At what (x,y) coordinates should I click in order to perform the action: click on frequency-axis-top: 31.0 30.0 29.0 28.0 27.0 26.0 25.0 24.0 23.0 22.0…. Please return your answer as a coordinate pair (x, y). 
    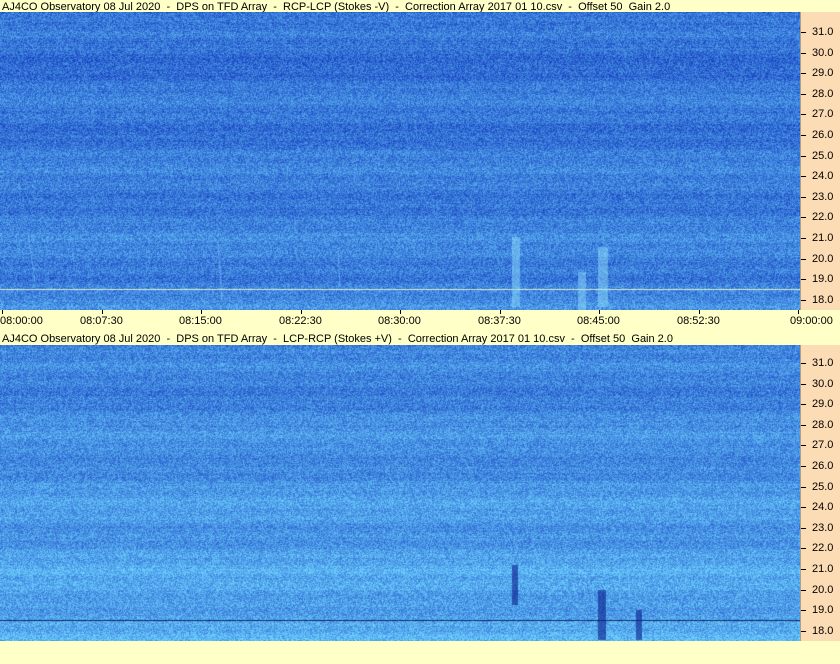
    Looking at the image, I should click on (820, 169).